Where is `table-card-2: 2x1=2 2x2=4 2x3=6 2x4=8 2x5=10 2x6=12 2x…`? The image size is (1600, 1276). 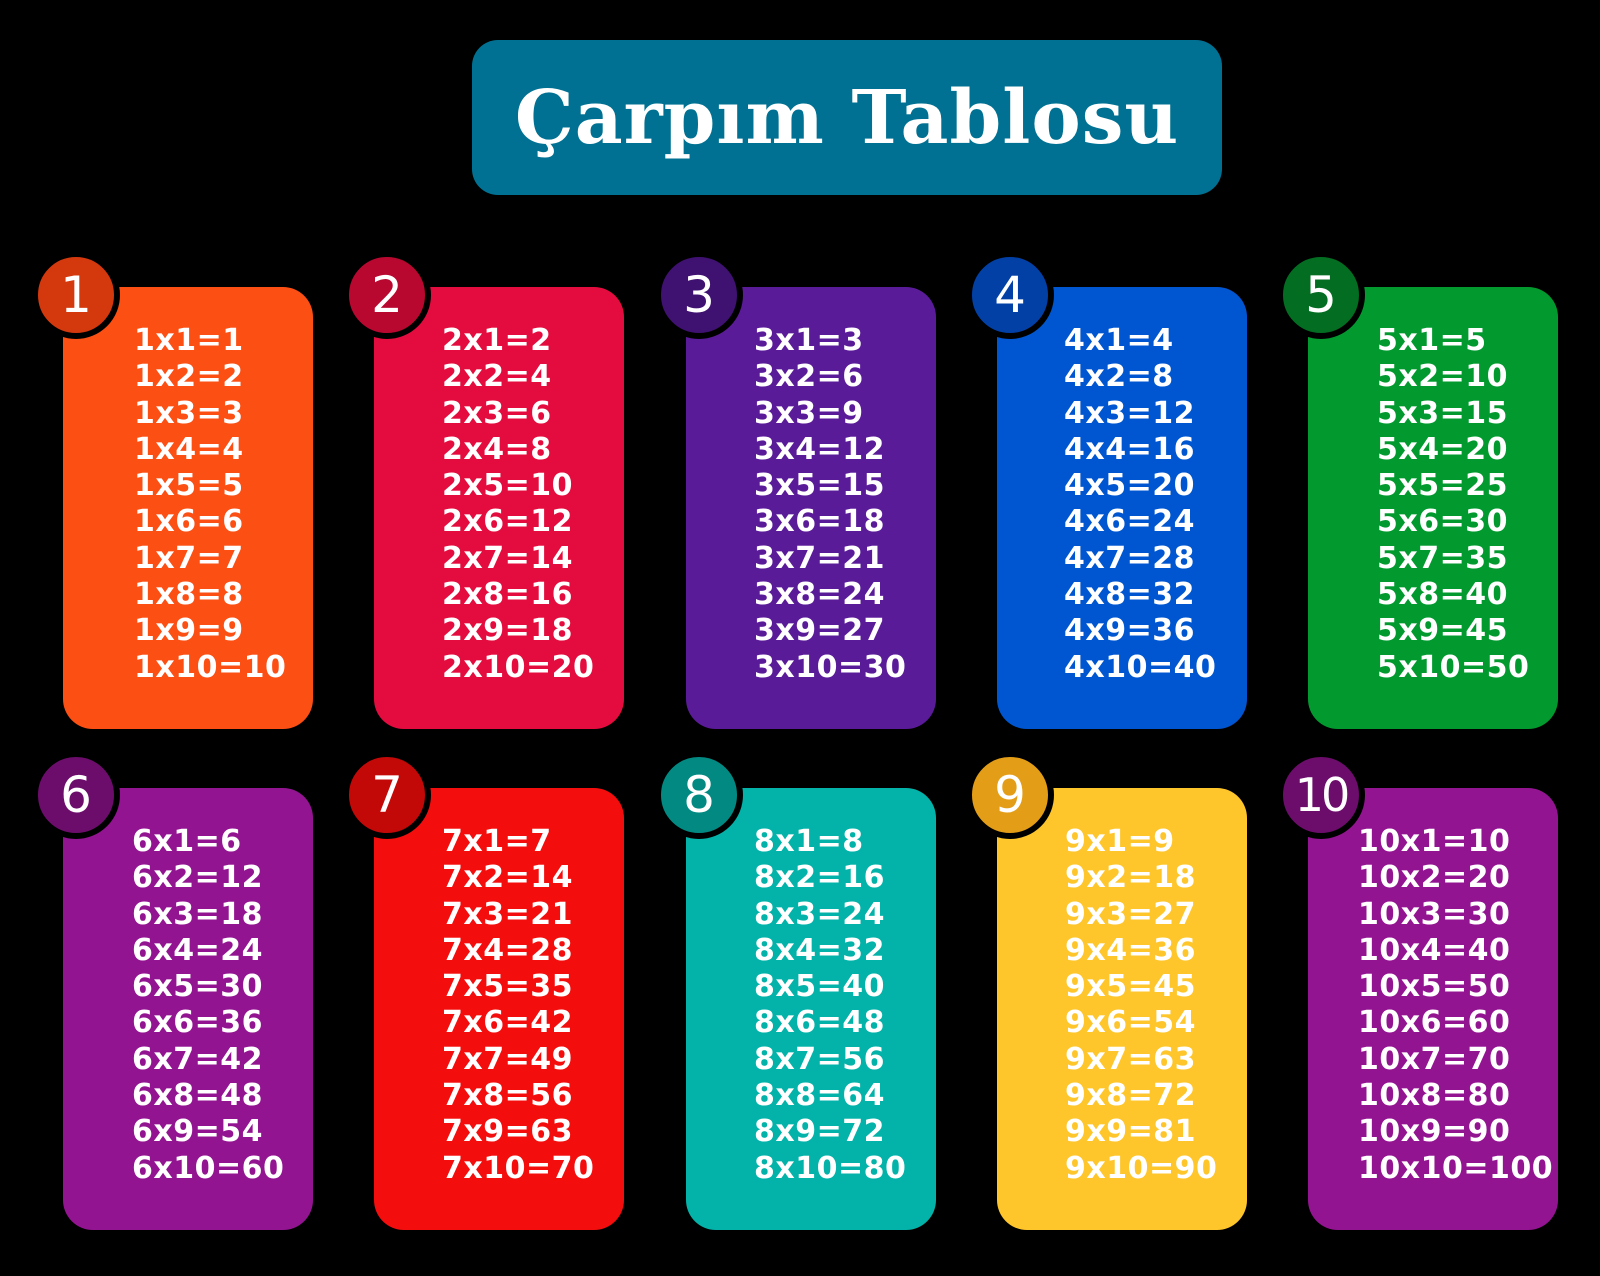
table-card-2: 2x1=2 2x2=4 2x3=6 2x4=8 2x5=10 2x6=12 2x… is located at coordinates (499, 508).